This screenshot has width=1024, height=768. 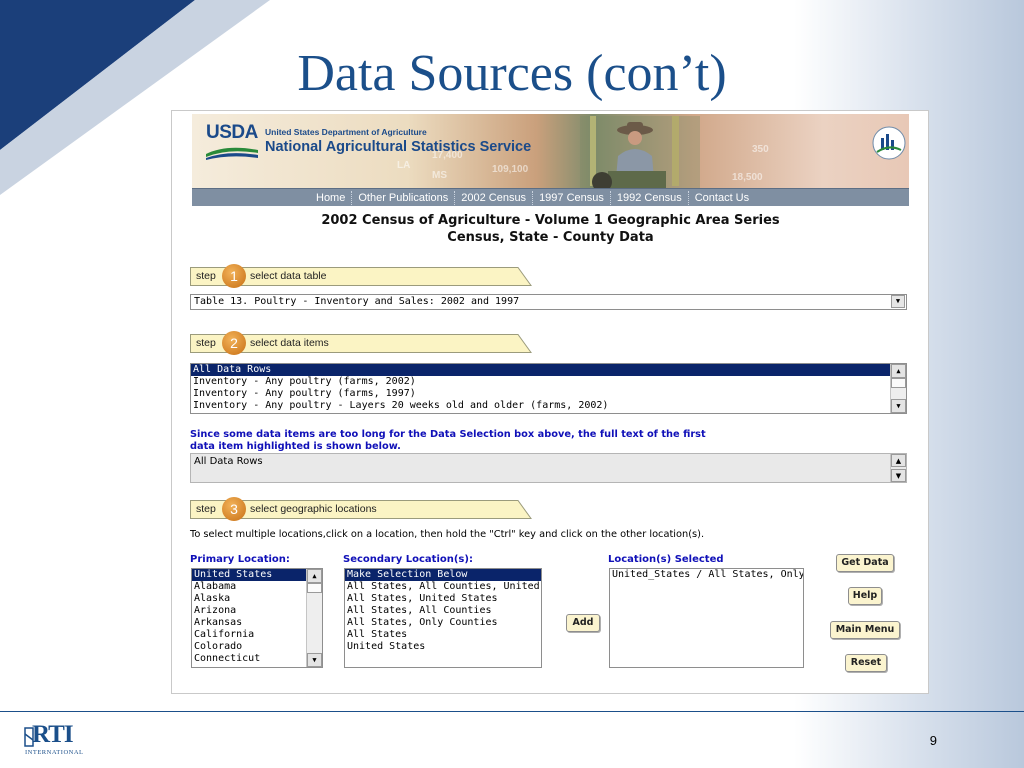 What do you see at coordinates (747, 177) in the screenshot?
I see `banner-decor-number: 18,500` at bounding box center [747, 177].